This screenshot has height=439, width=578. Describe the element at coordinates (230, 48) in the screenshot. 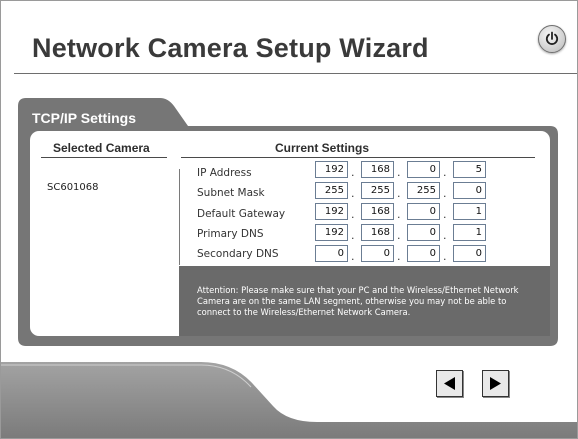

I see `page-title: Network Camera Setup Wizard` at that location.